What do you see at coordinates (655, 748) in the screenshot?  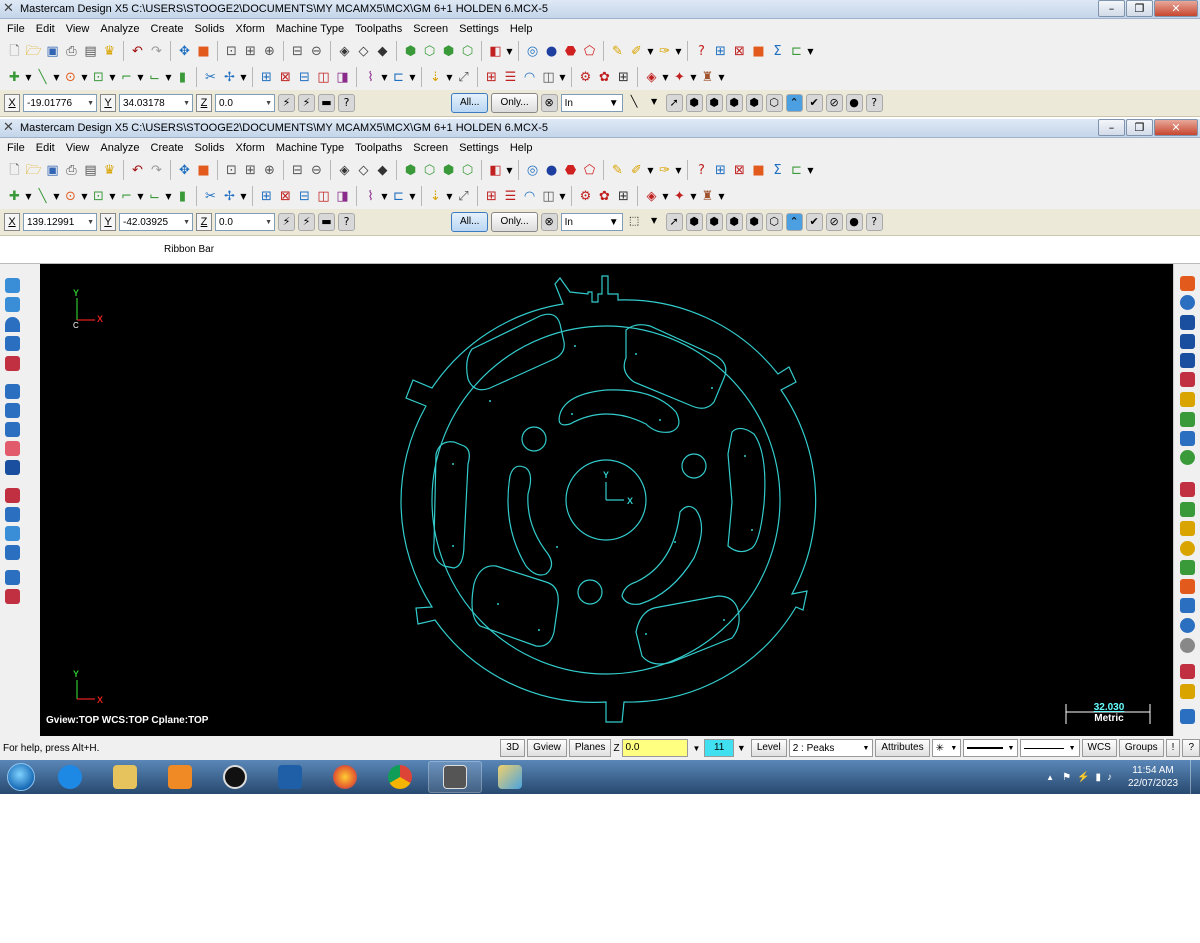 I see `z-depth-field: 0.0` at bounding box center [655, 748].